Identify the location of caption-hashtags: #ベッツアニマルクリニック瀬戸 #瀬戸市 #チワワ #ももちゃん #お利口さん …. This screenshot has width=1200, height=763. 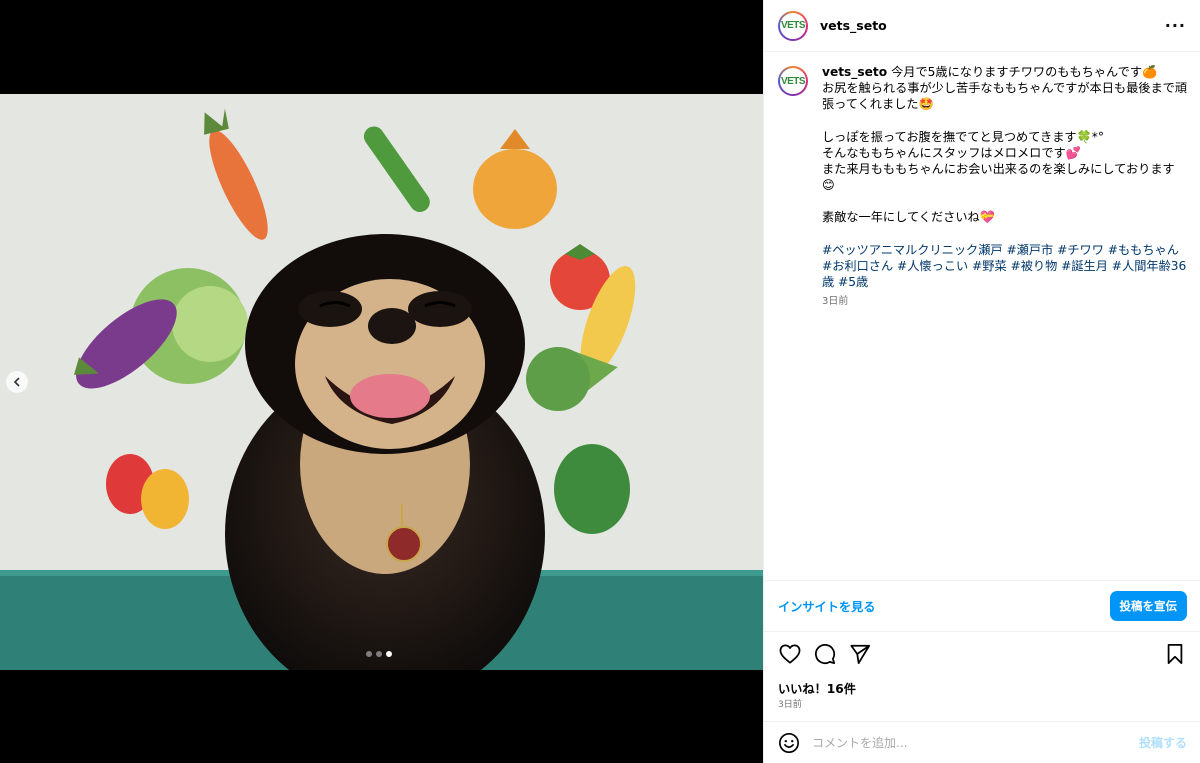
(1004, 266).